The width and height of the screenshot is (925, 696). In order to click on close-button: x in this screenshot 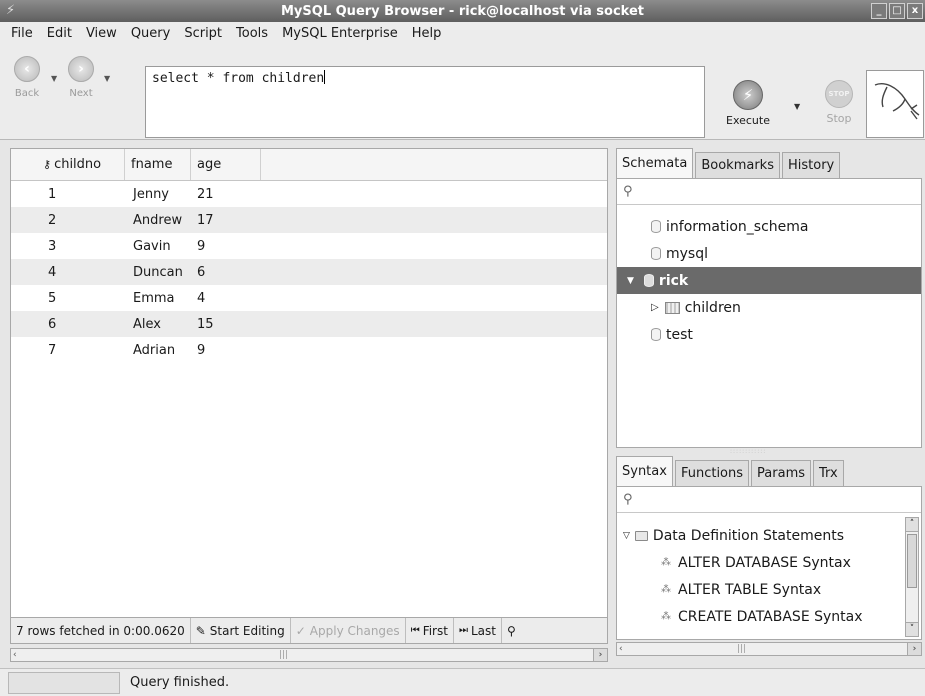, I will do `click(915, 11)`.